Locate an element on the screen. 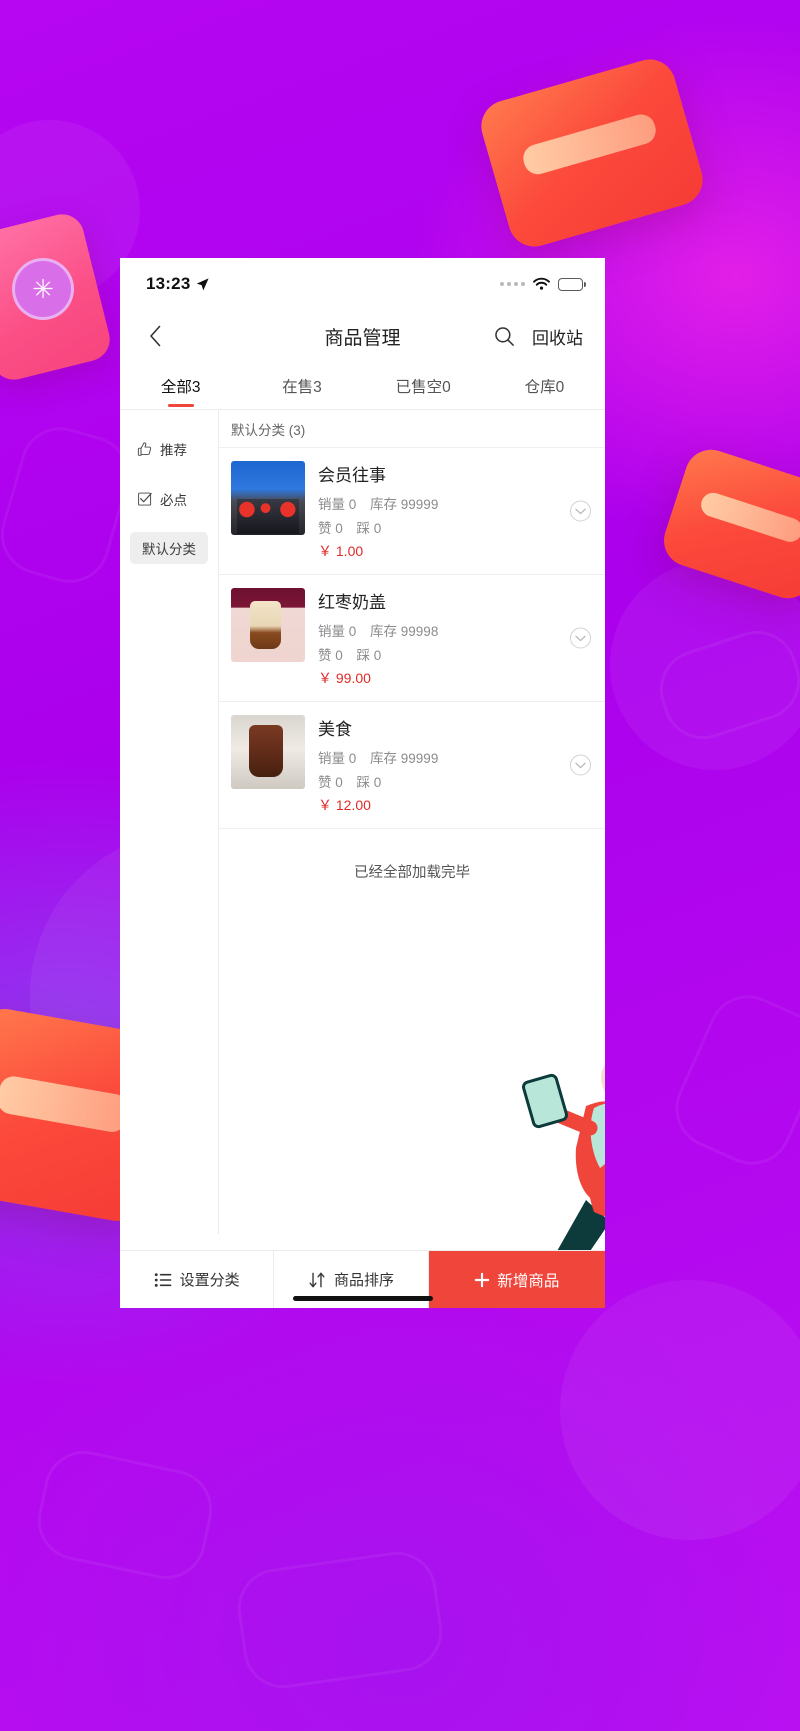  product-row: 美食 销量 0 库存 99999 赞 0 踩 0 ￥ 12.00 is located at coordinates (412, 765).